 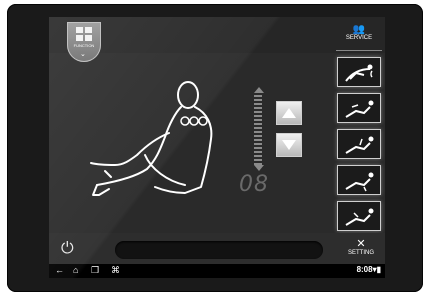 What do you see at coordinates (84, 45) in the screenshot?
I see `function-label: FUNCTION` at bounding box center [84, 45].